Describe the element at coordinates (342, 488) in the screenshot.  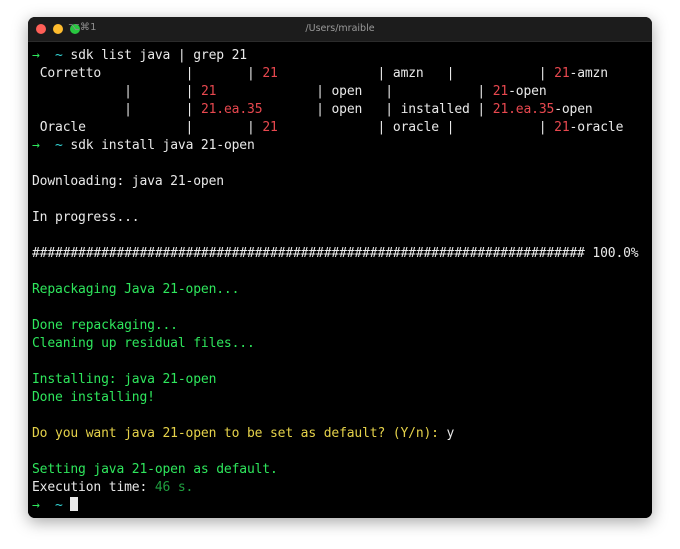
I see `execution-time-line: Execution time: 46 s.` at that location.